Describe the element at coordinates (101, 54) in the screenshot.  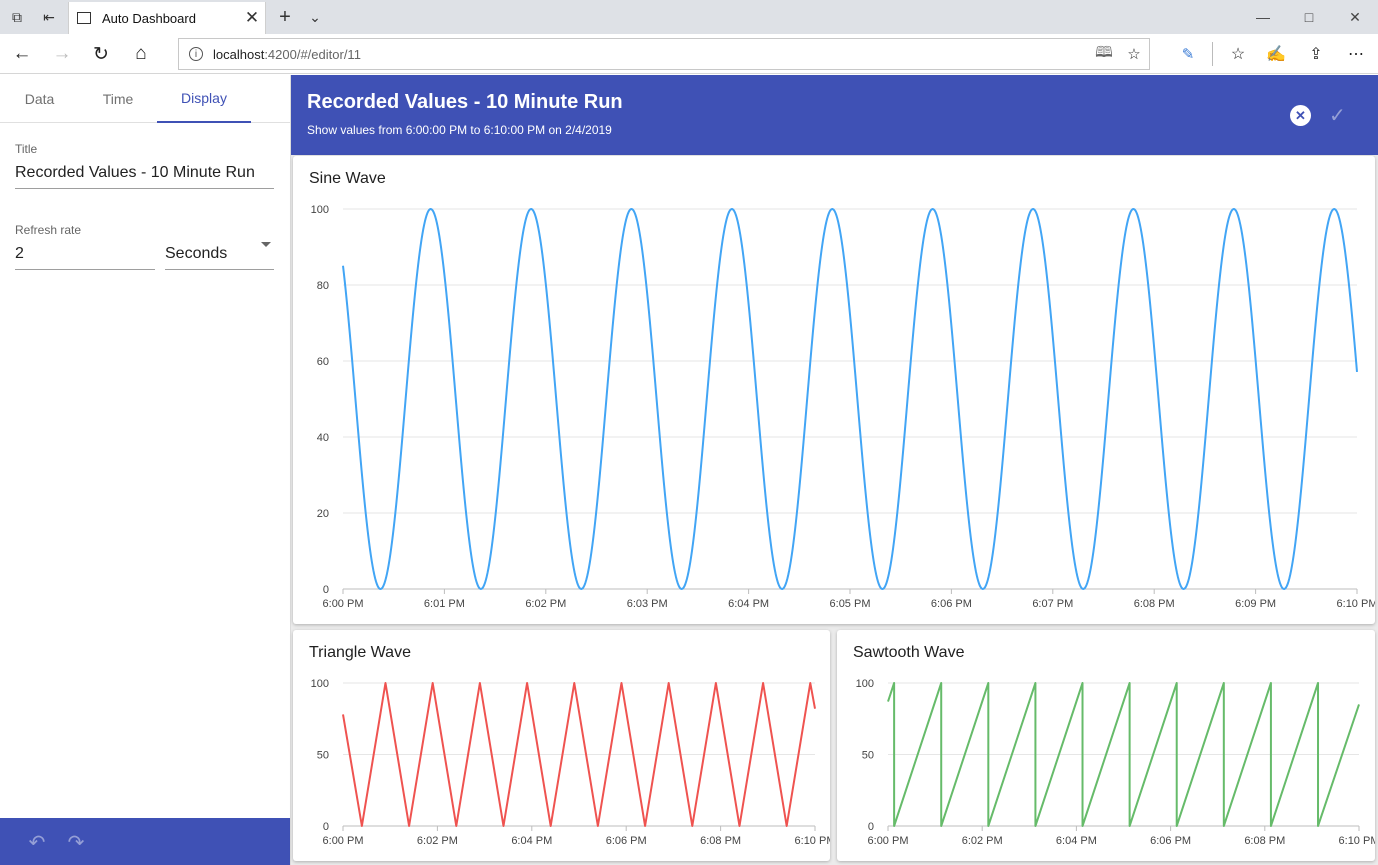
I see `refresh-icon: ↻` at that location.